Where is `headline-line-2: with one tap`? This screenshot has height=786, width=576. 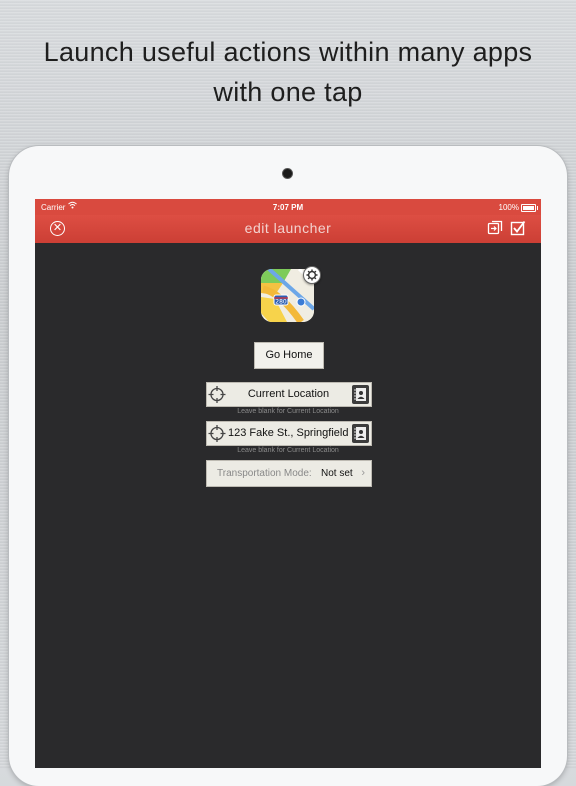
headline-line-2: with one tap is located at coordinates (288, 92).